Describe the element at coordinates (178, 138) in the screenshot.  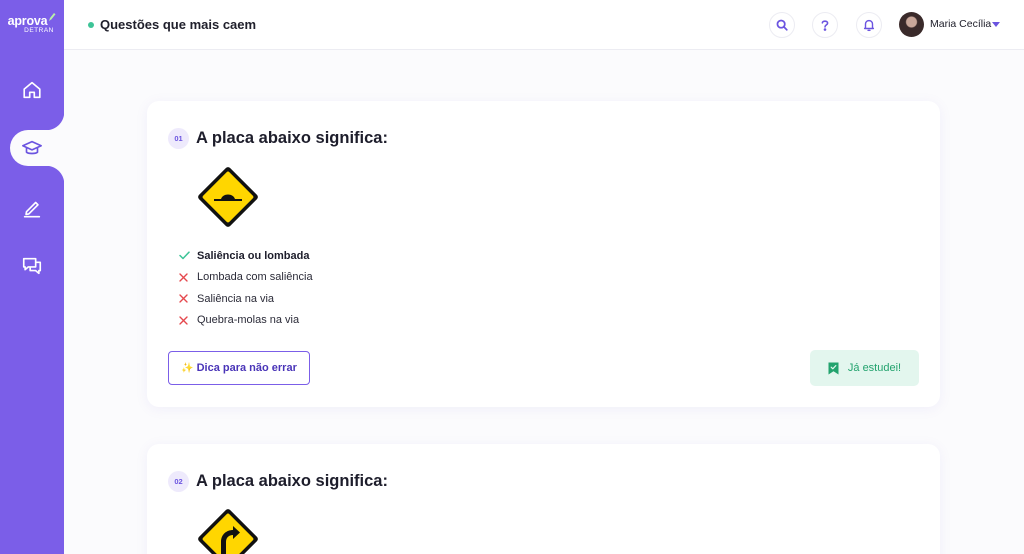
I see `question-number: 01` at that location.